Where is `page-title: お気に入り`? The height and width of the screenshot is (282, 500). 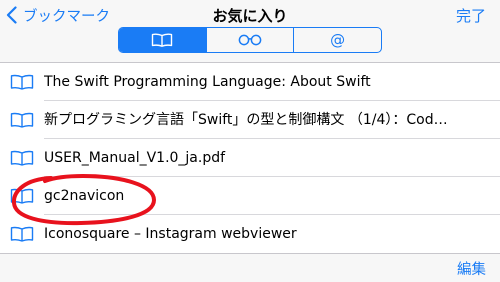
page-title: お気に入り is located at coordinates (250, 16).